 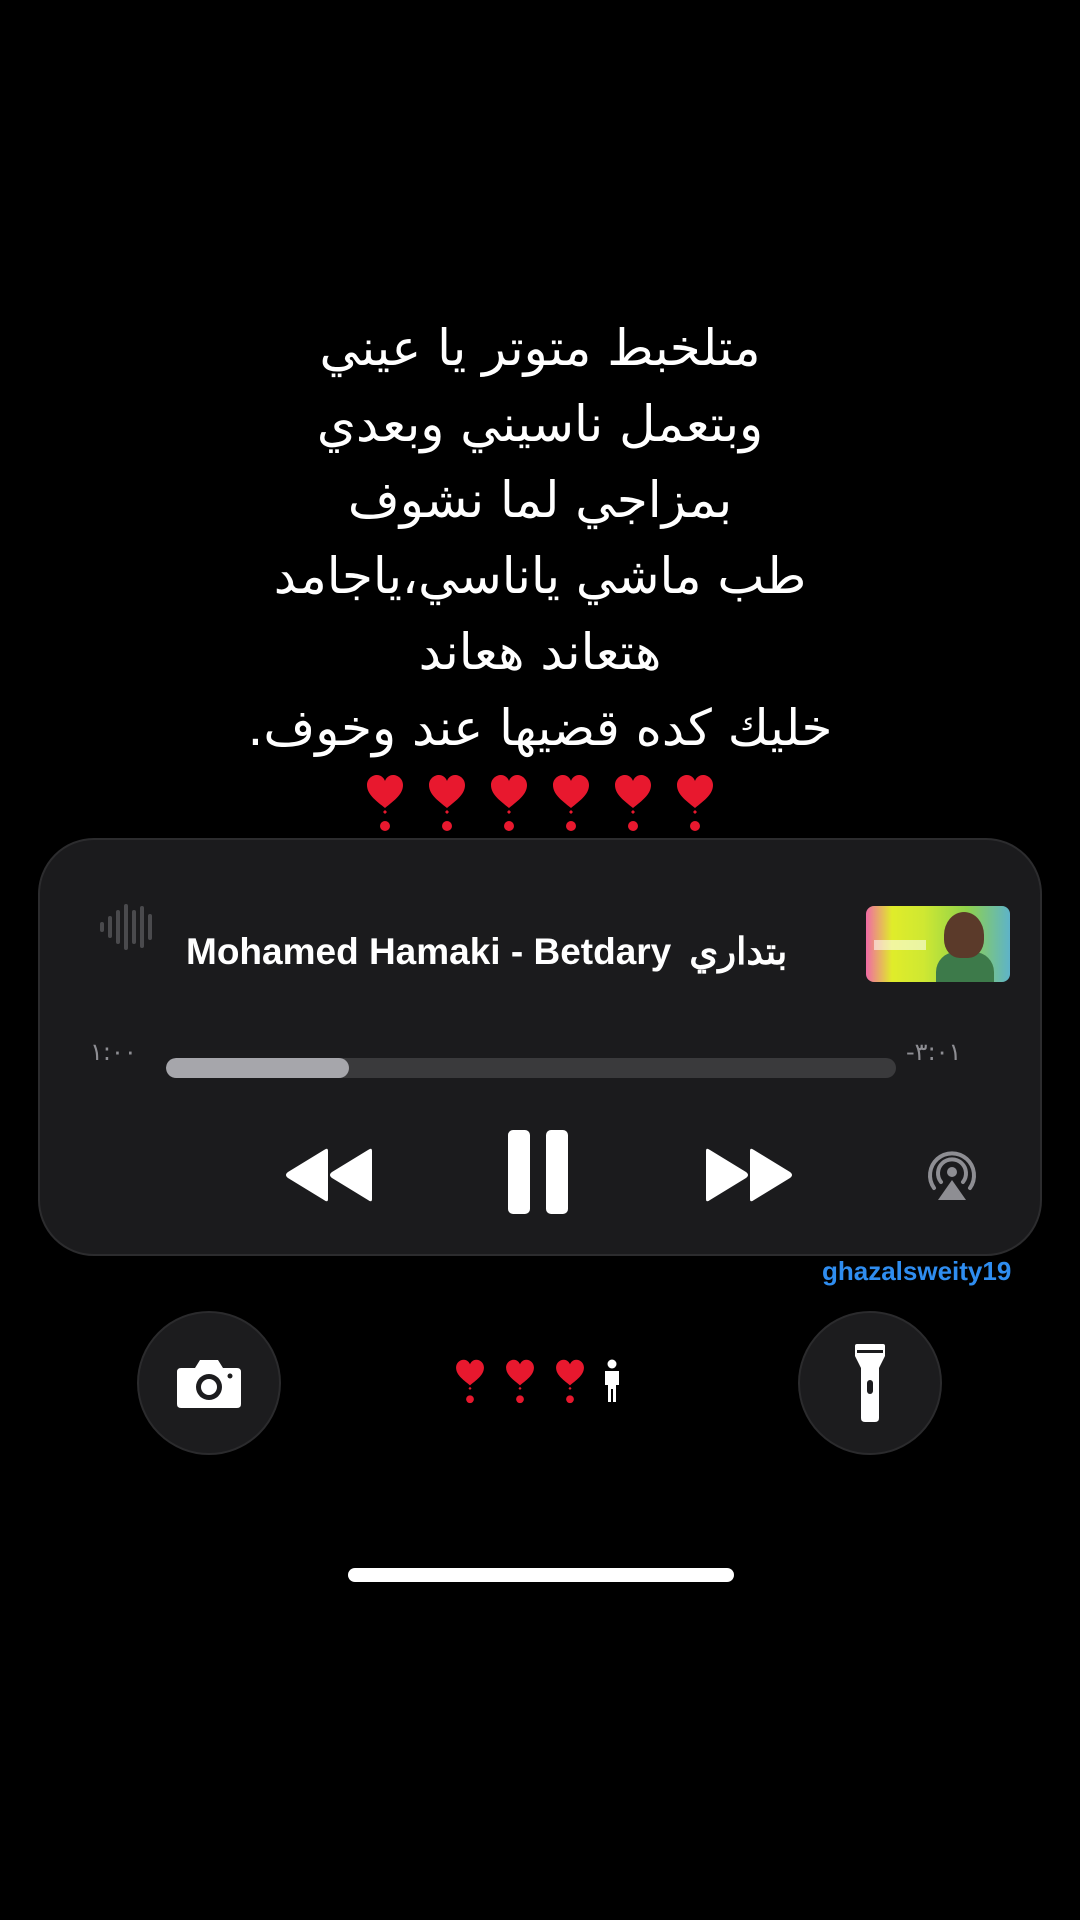 What do you see at coordinates (257, 1068) in the screenshot?
I see `progress-fill` at bounding box center [257, 1068].